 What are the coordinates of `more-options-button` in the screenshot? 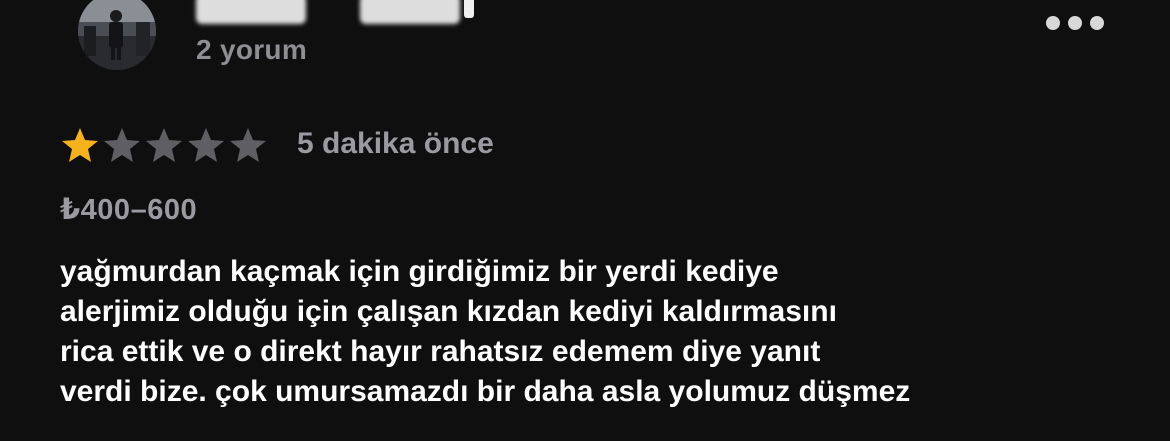 It's located at (1075, 23).